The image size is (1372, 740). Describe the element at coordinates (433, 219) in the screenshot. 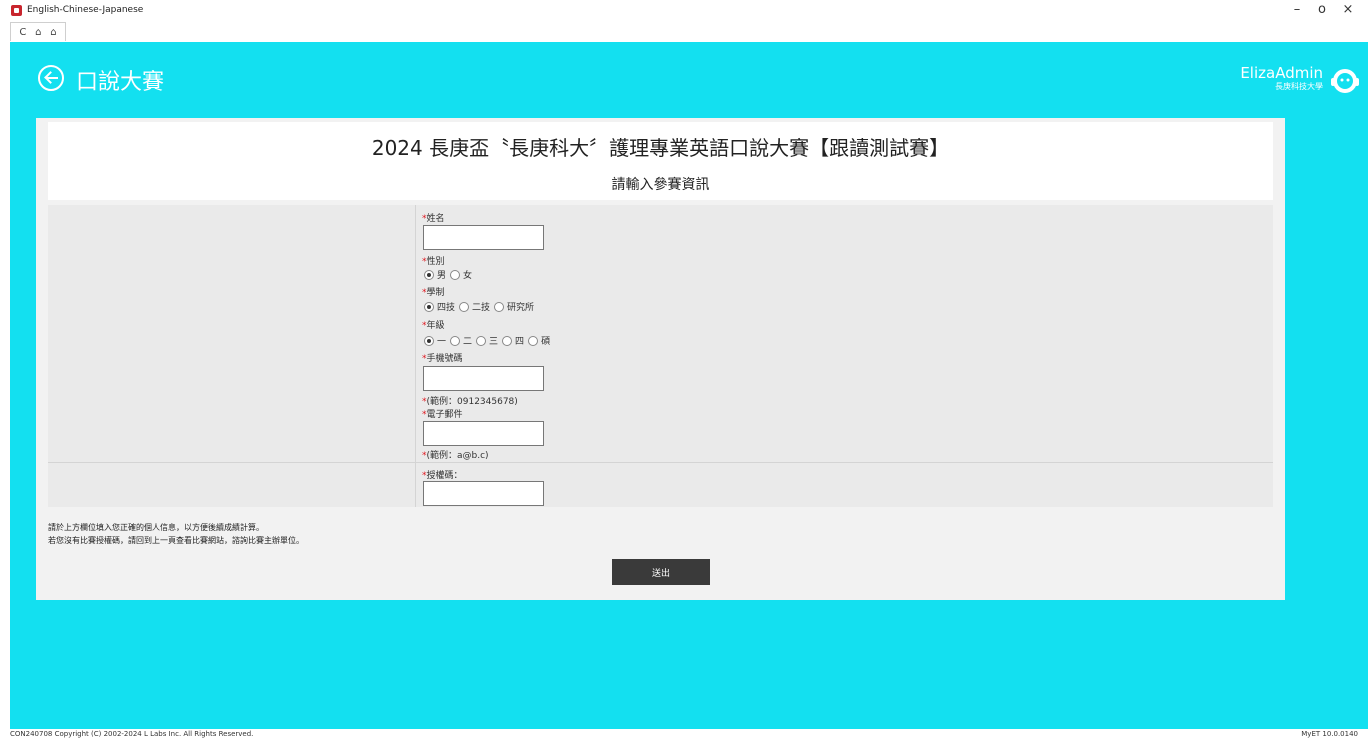

I see `name-label: *姓名` at that location.